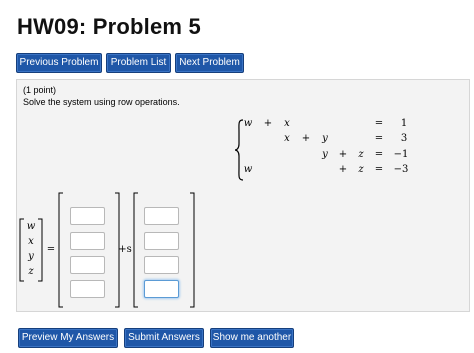 Image resolution: width=474 pixels, height=353 pixels. What do you see at coordinates (325, 154) in the screenshot?
I see `eq3-y: y` at bounding box center [325, 154].